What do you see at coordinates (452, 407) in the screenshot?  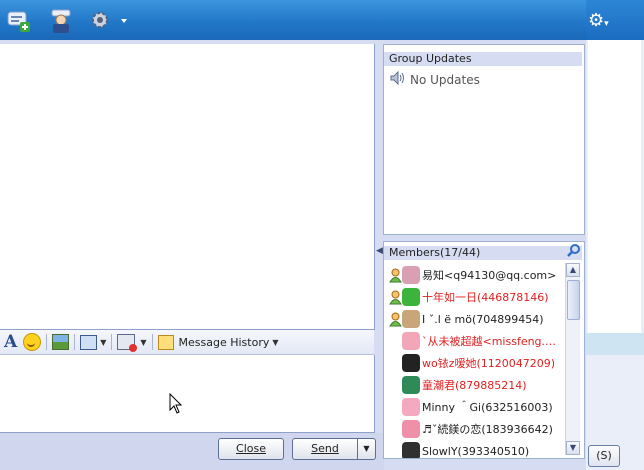 I see `member-name: Minny ＾Gi` at bounding box center [452, 407].